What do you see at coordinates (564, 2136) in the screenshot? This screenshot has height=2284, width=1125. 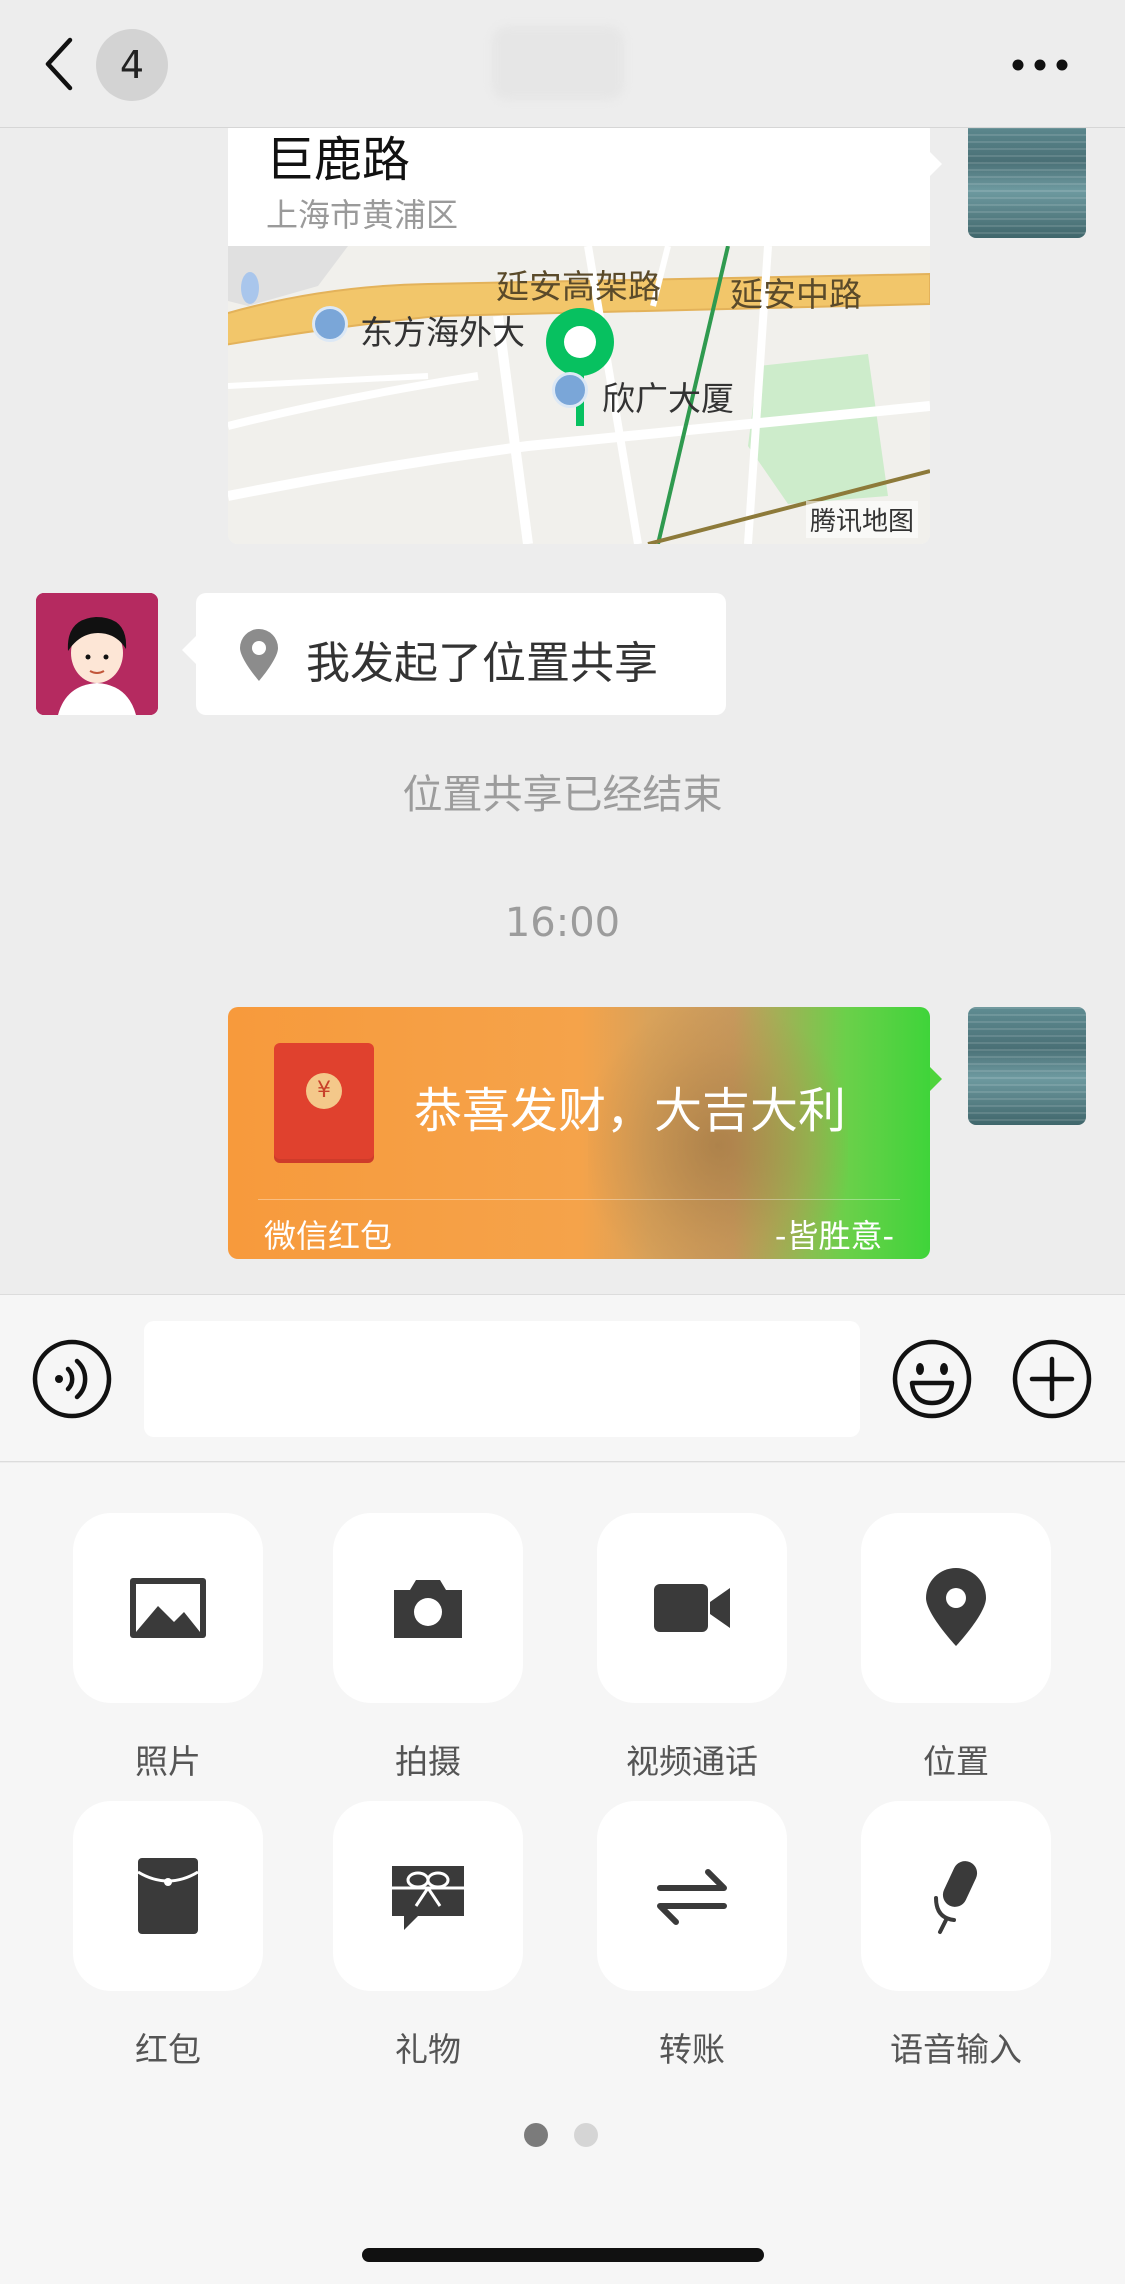 I see `page-indicator` at bounding box center [564, 2136].